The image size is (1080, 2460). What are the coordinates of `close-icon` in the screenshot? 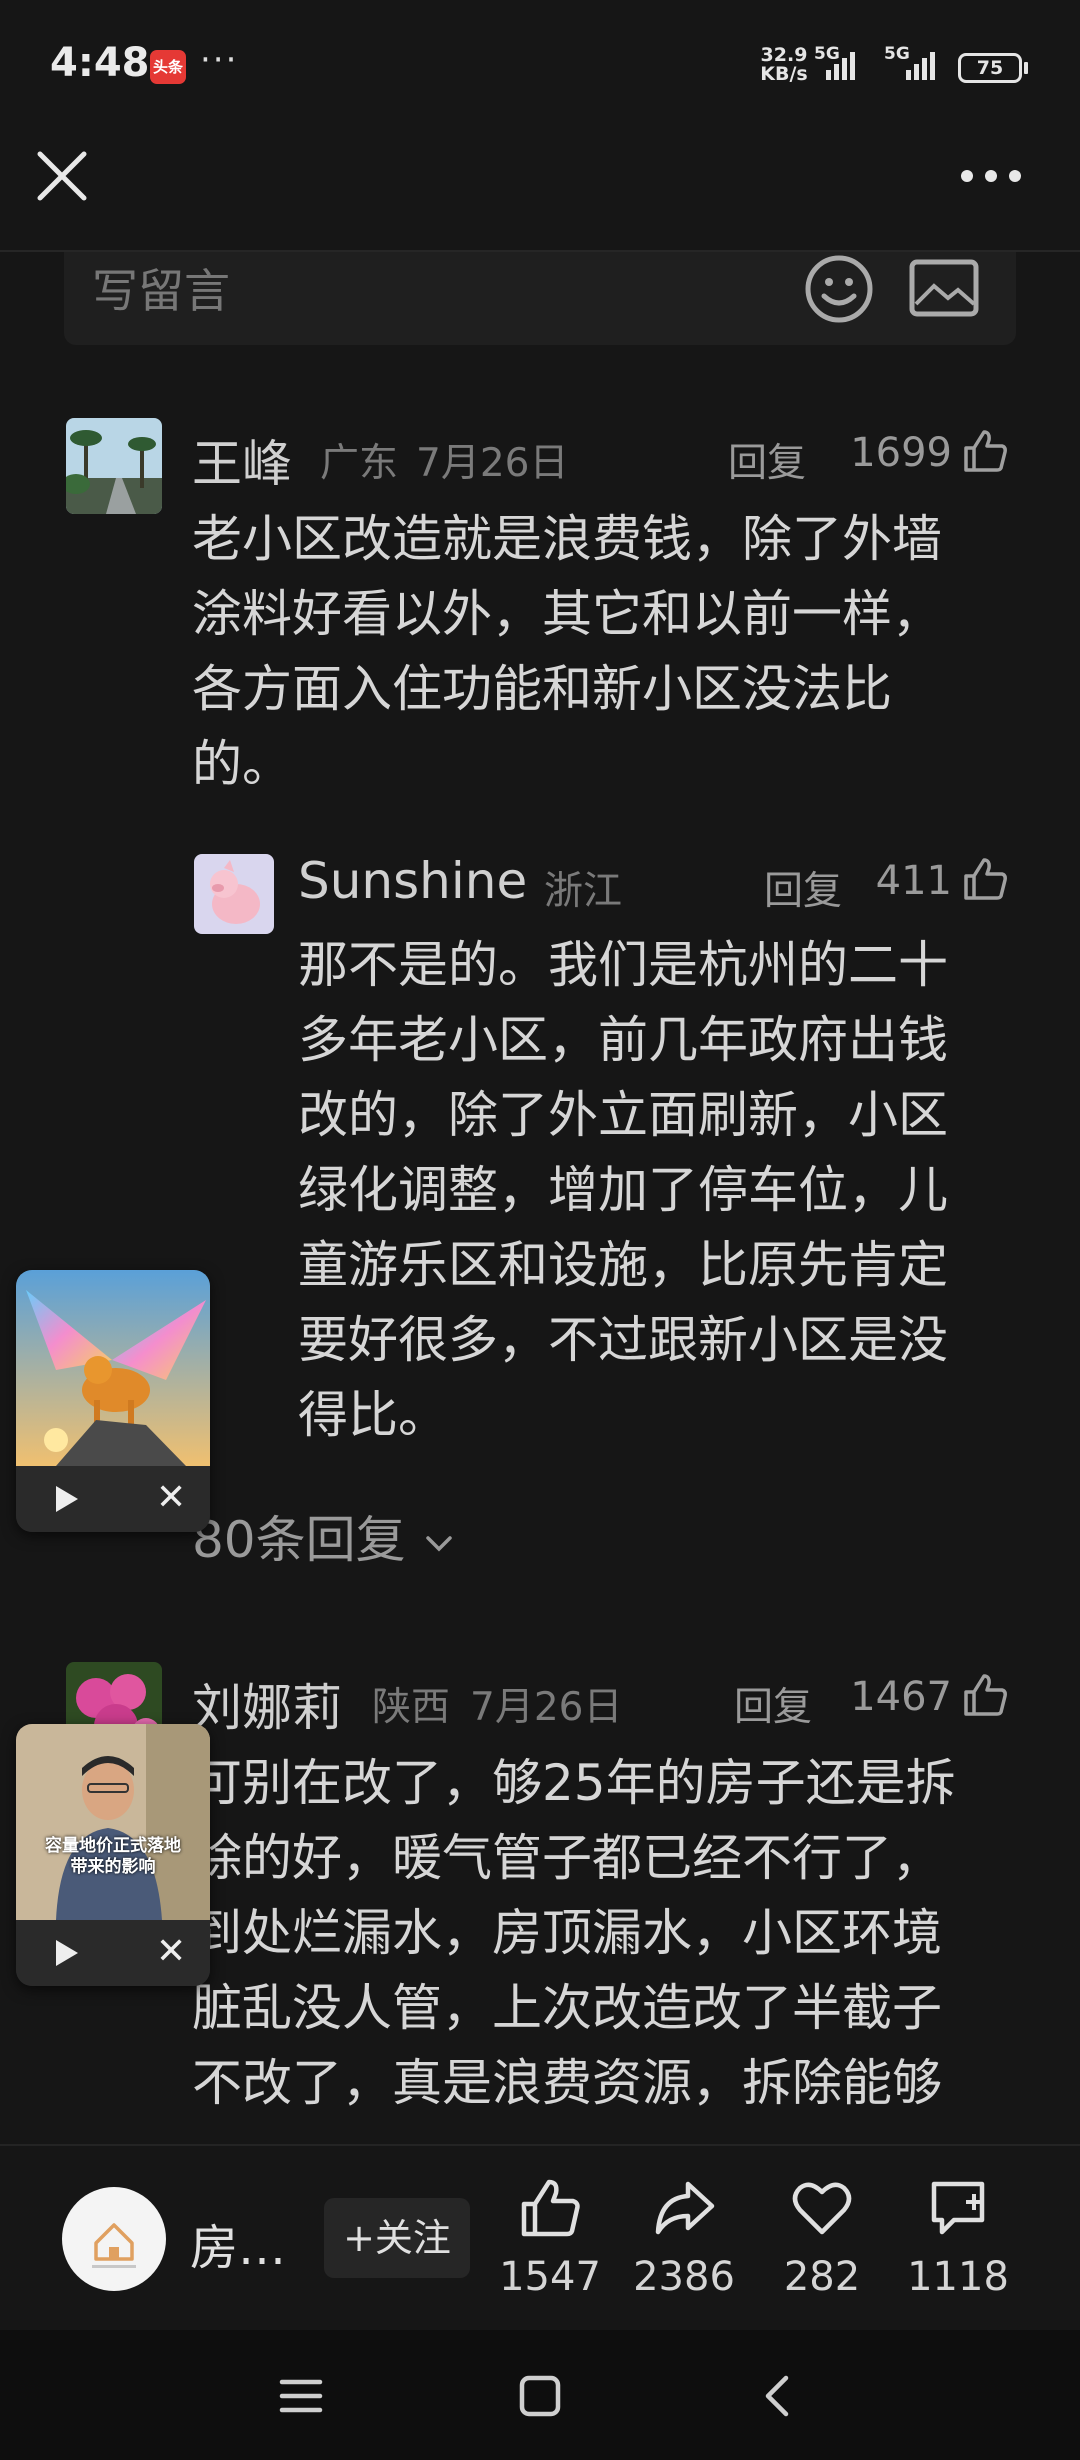 It's located at (62, 176).